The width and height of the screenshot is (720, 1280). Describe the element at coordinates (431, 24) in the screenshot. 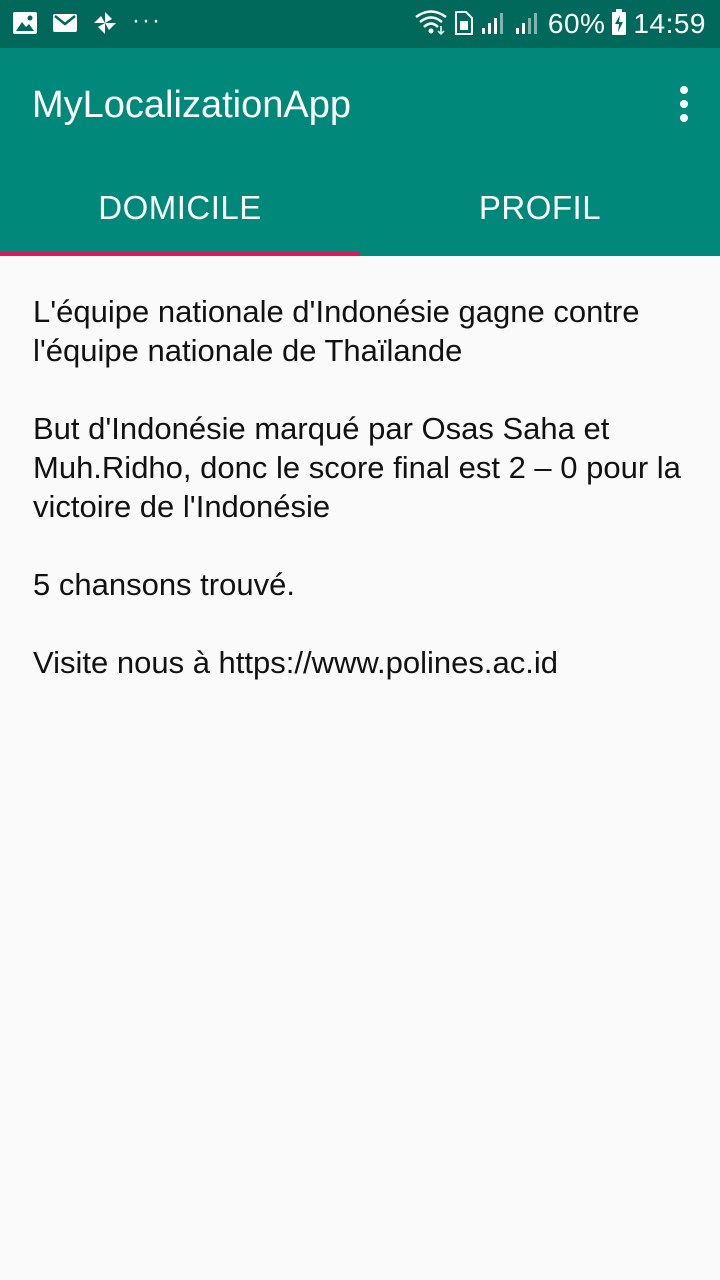

I see `wifi-icon` at that location.